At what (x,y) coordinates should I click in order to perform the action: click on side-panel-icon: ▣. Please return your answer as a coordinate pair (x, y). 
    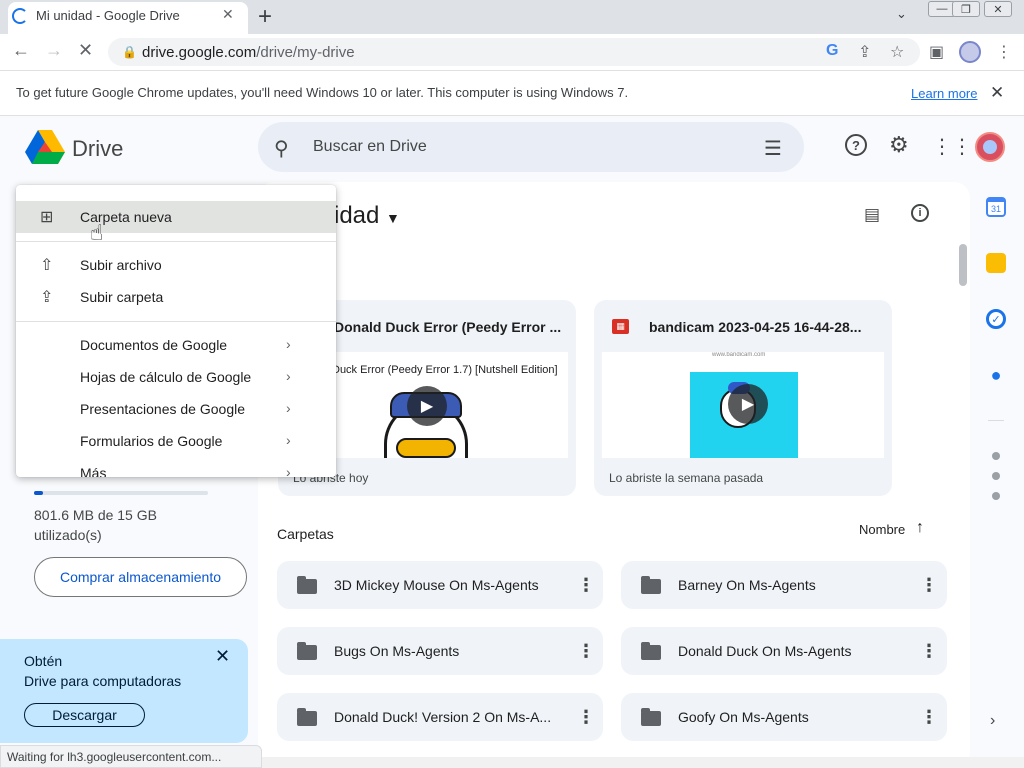
    Looking at the image, I should click on (936, 52).